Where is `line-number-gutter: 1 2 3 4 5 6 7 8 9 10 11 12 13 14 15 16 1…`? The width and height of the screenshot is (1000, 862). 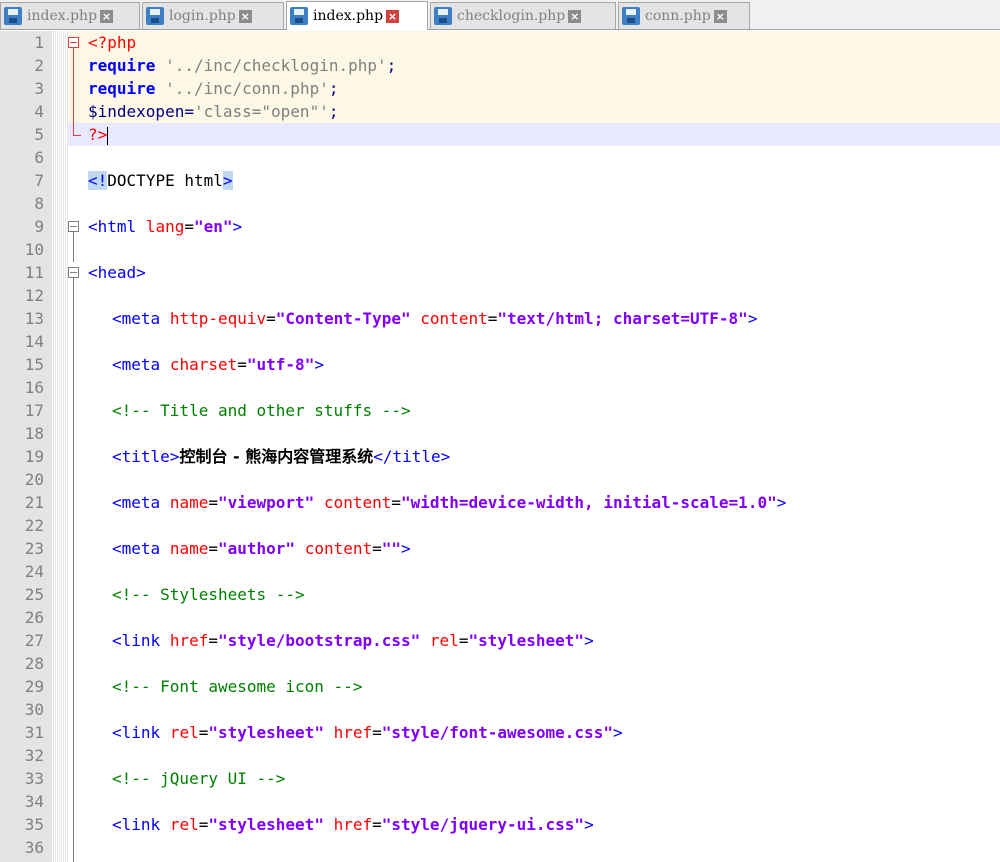 line-number-gutter: 1 2 3 4 5 6 7 8 9 10 11 12 13 14 15 16 1… is located at coordinates (26, 446).